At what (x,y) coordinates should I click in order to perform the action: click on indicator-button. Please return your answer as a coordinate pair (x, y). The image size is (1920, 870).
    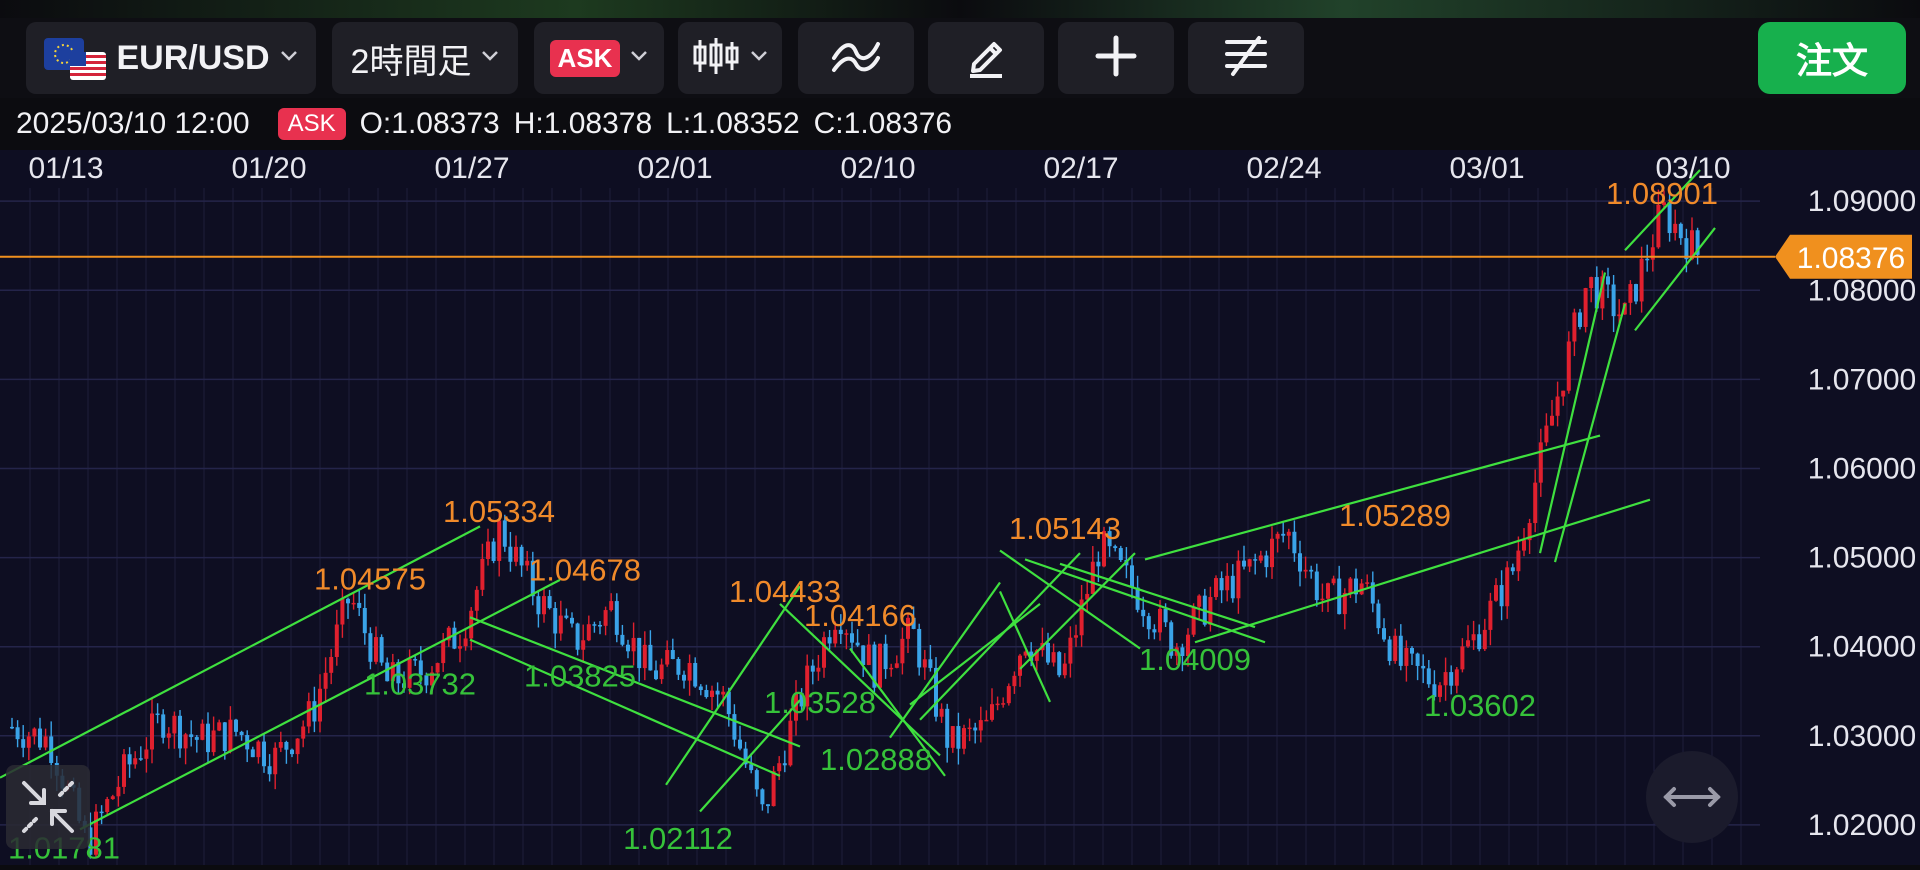
    Looking at the image, I should click on (856, 58).